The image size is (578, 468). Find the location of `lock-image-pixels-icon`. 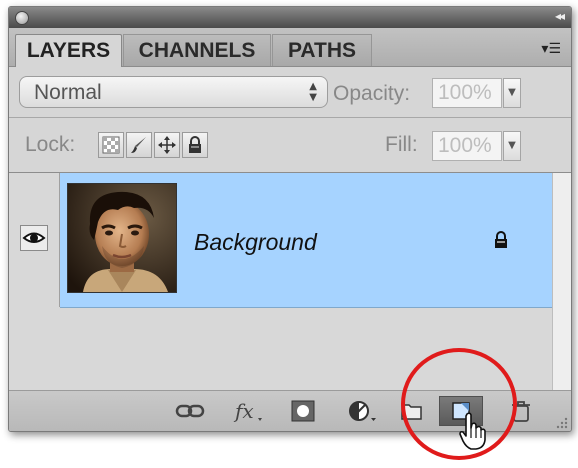

lock-image-pixels-icon is located at coordinates (139, 145).